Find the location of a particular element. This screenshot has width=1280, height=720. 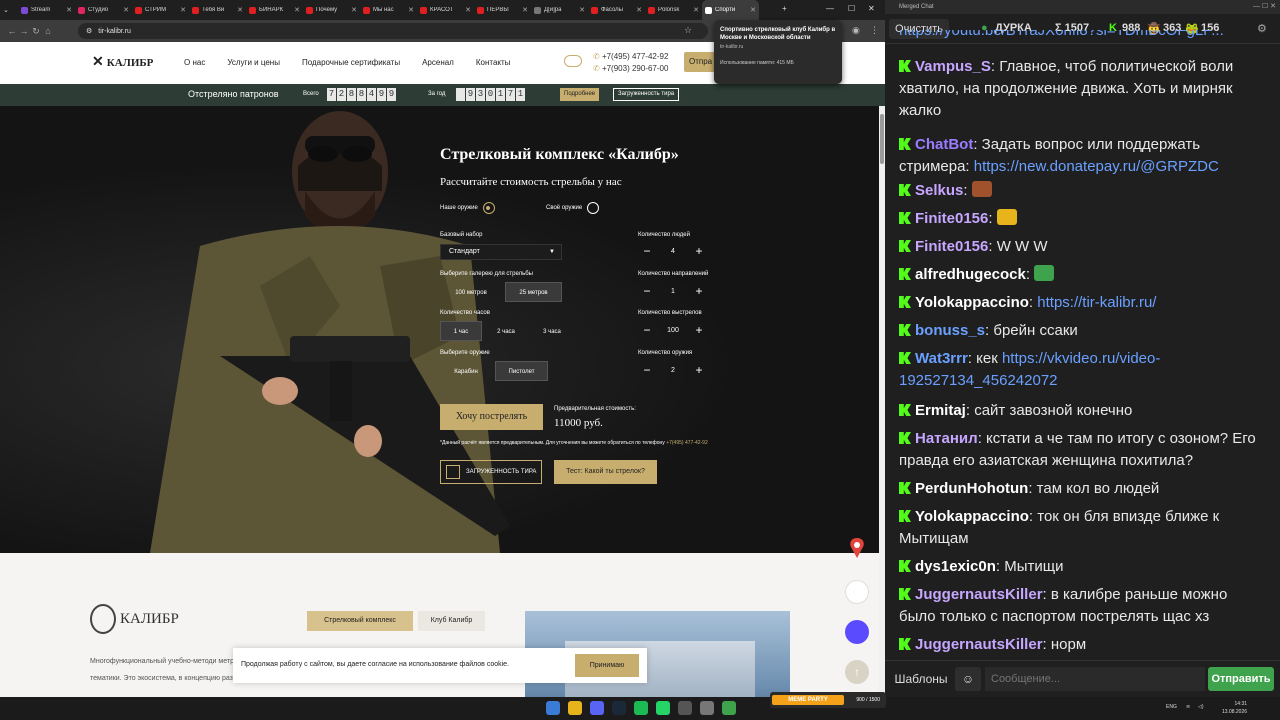

maximize-button: ☐ is located at coordinates (851, 8).